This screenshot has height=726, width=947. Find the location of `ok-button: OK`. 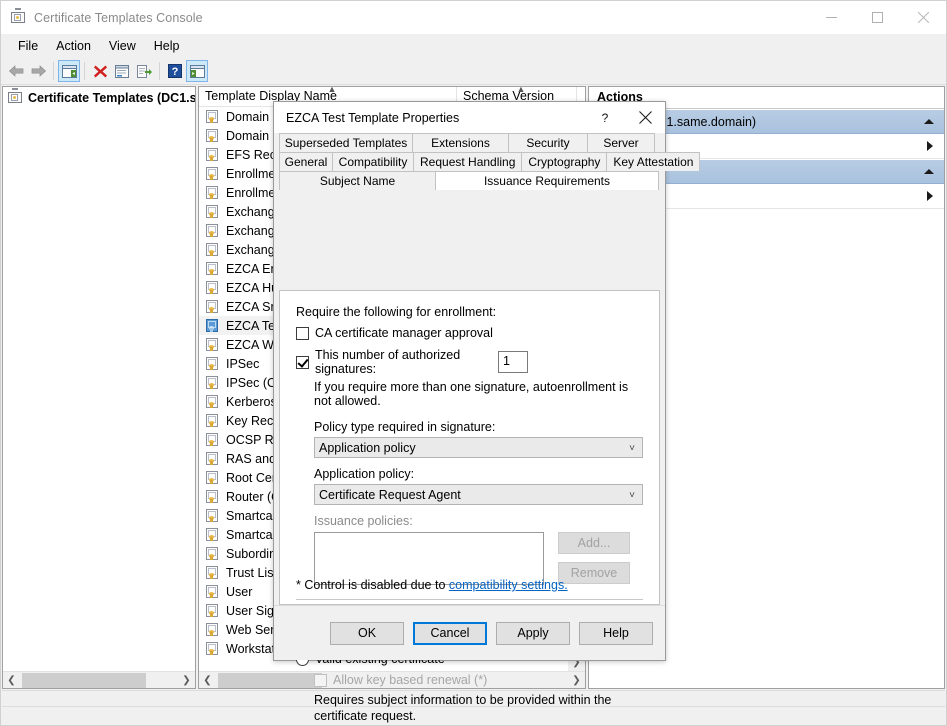

ok-button: OK is located at coordinates (367, 633).